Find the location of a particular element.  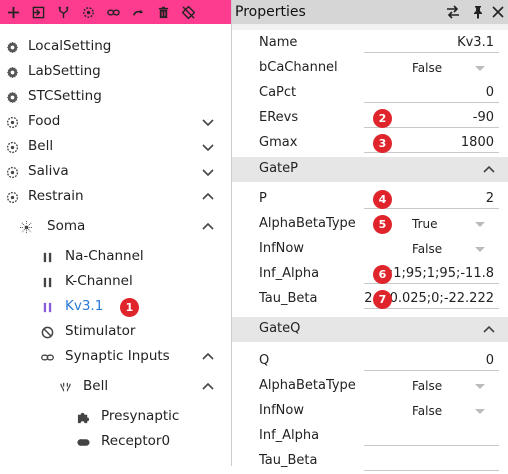

section-title: GateP is located at coordinates (278, 168).